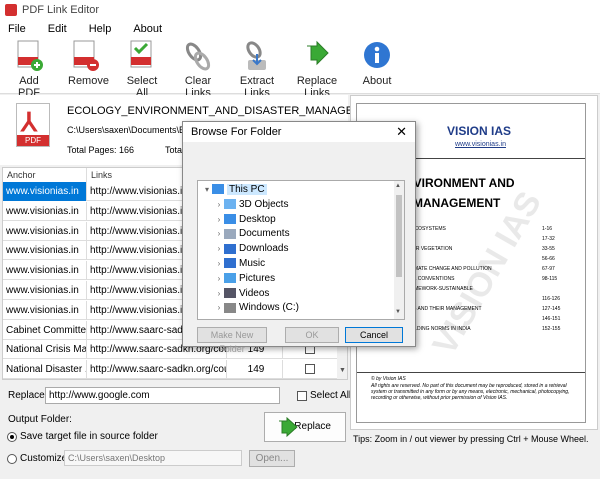 The width and height of the screenshot is (600, 479). I want to click on tree-item: › Desktop, so click(237, 220).